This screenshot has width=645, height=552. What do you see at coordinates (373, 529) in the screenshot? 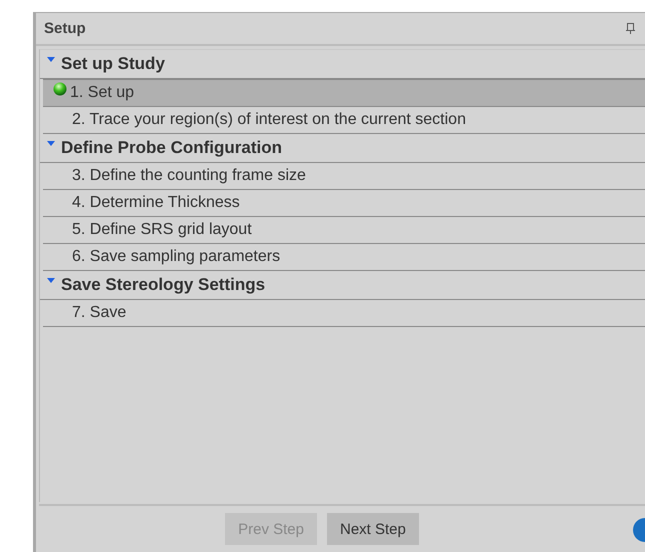
I see `step-button: Next Step` at bounding box center [373, 529].